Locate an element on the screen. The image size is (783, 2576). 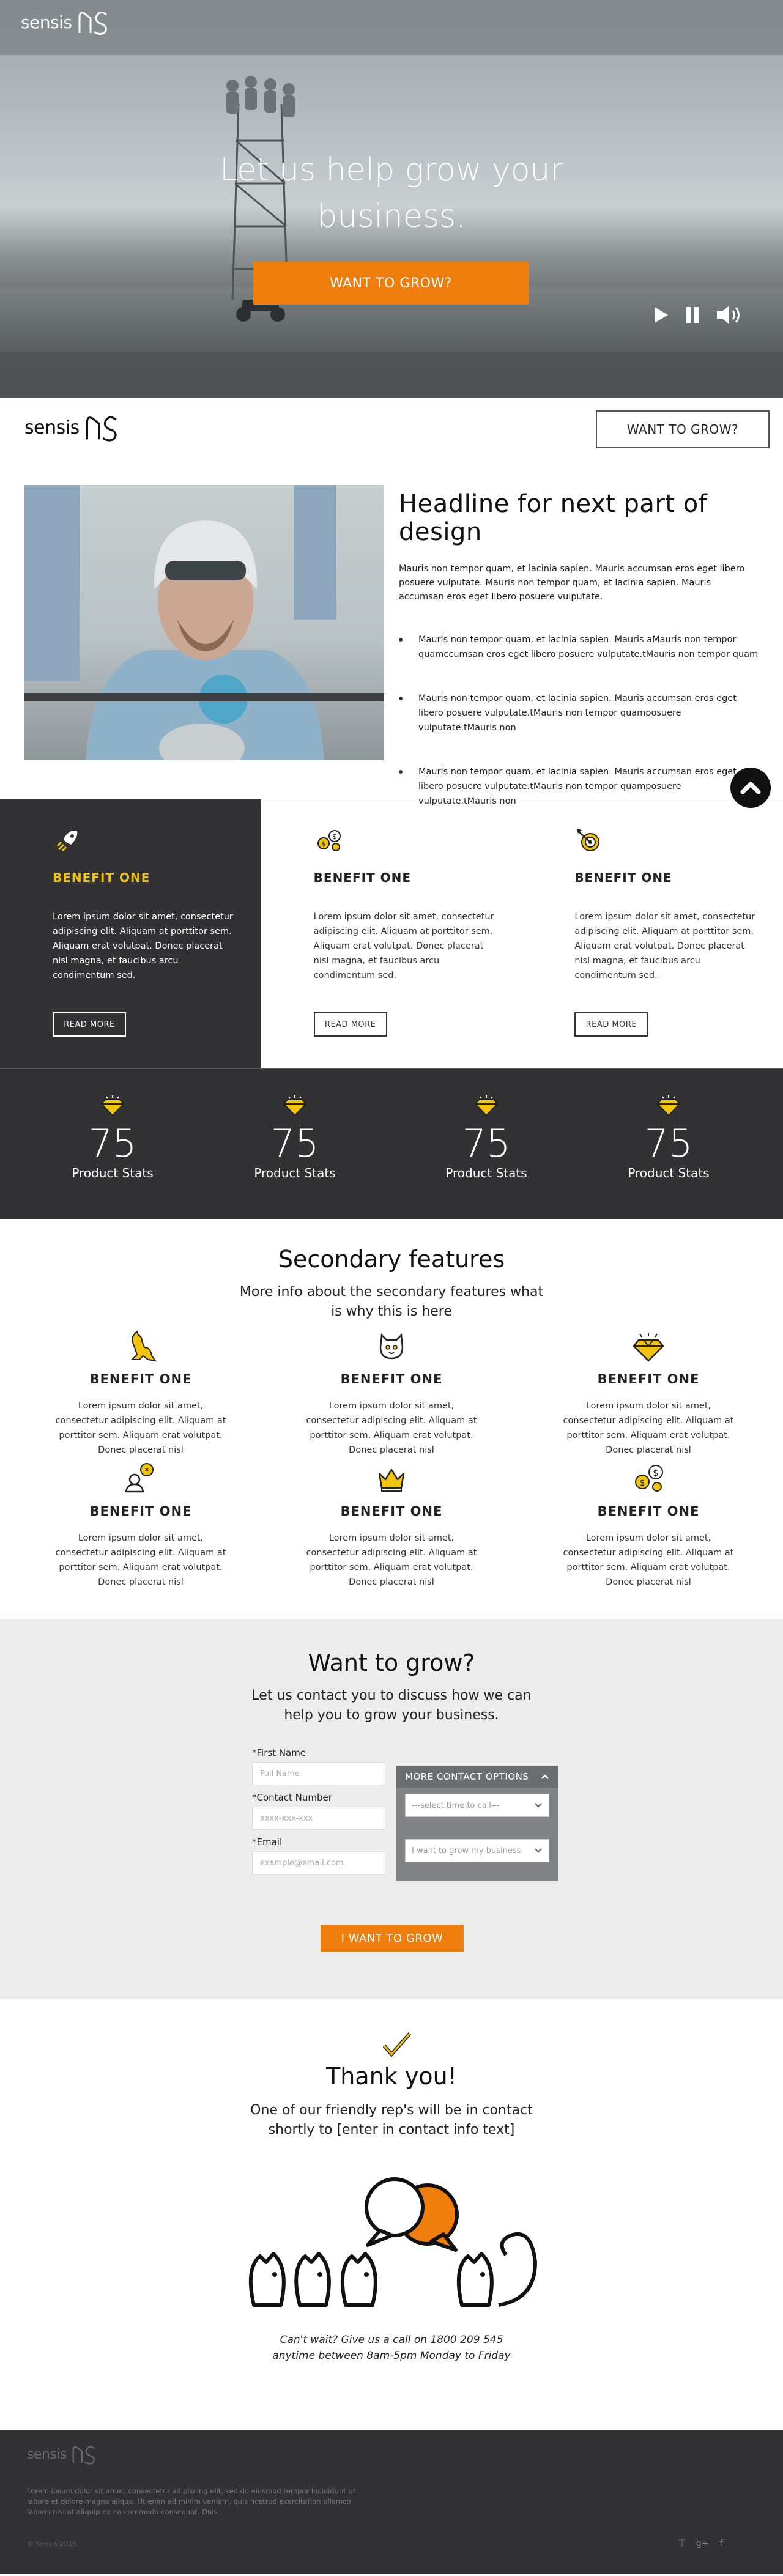
facebook-icon: f is located at coordinates (721, 2543).